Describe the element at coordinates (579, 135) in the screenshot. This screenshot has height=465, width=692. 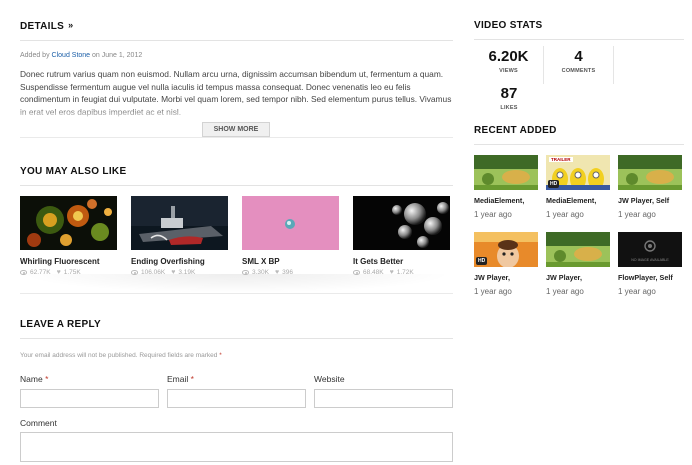
I see `recent-added-title: RECENT ADDED` at that location.